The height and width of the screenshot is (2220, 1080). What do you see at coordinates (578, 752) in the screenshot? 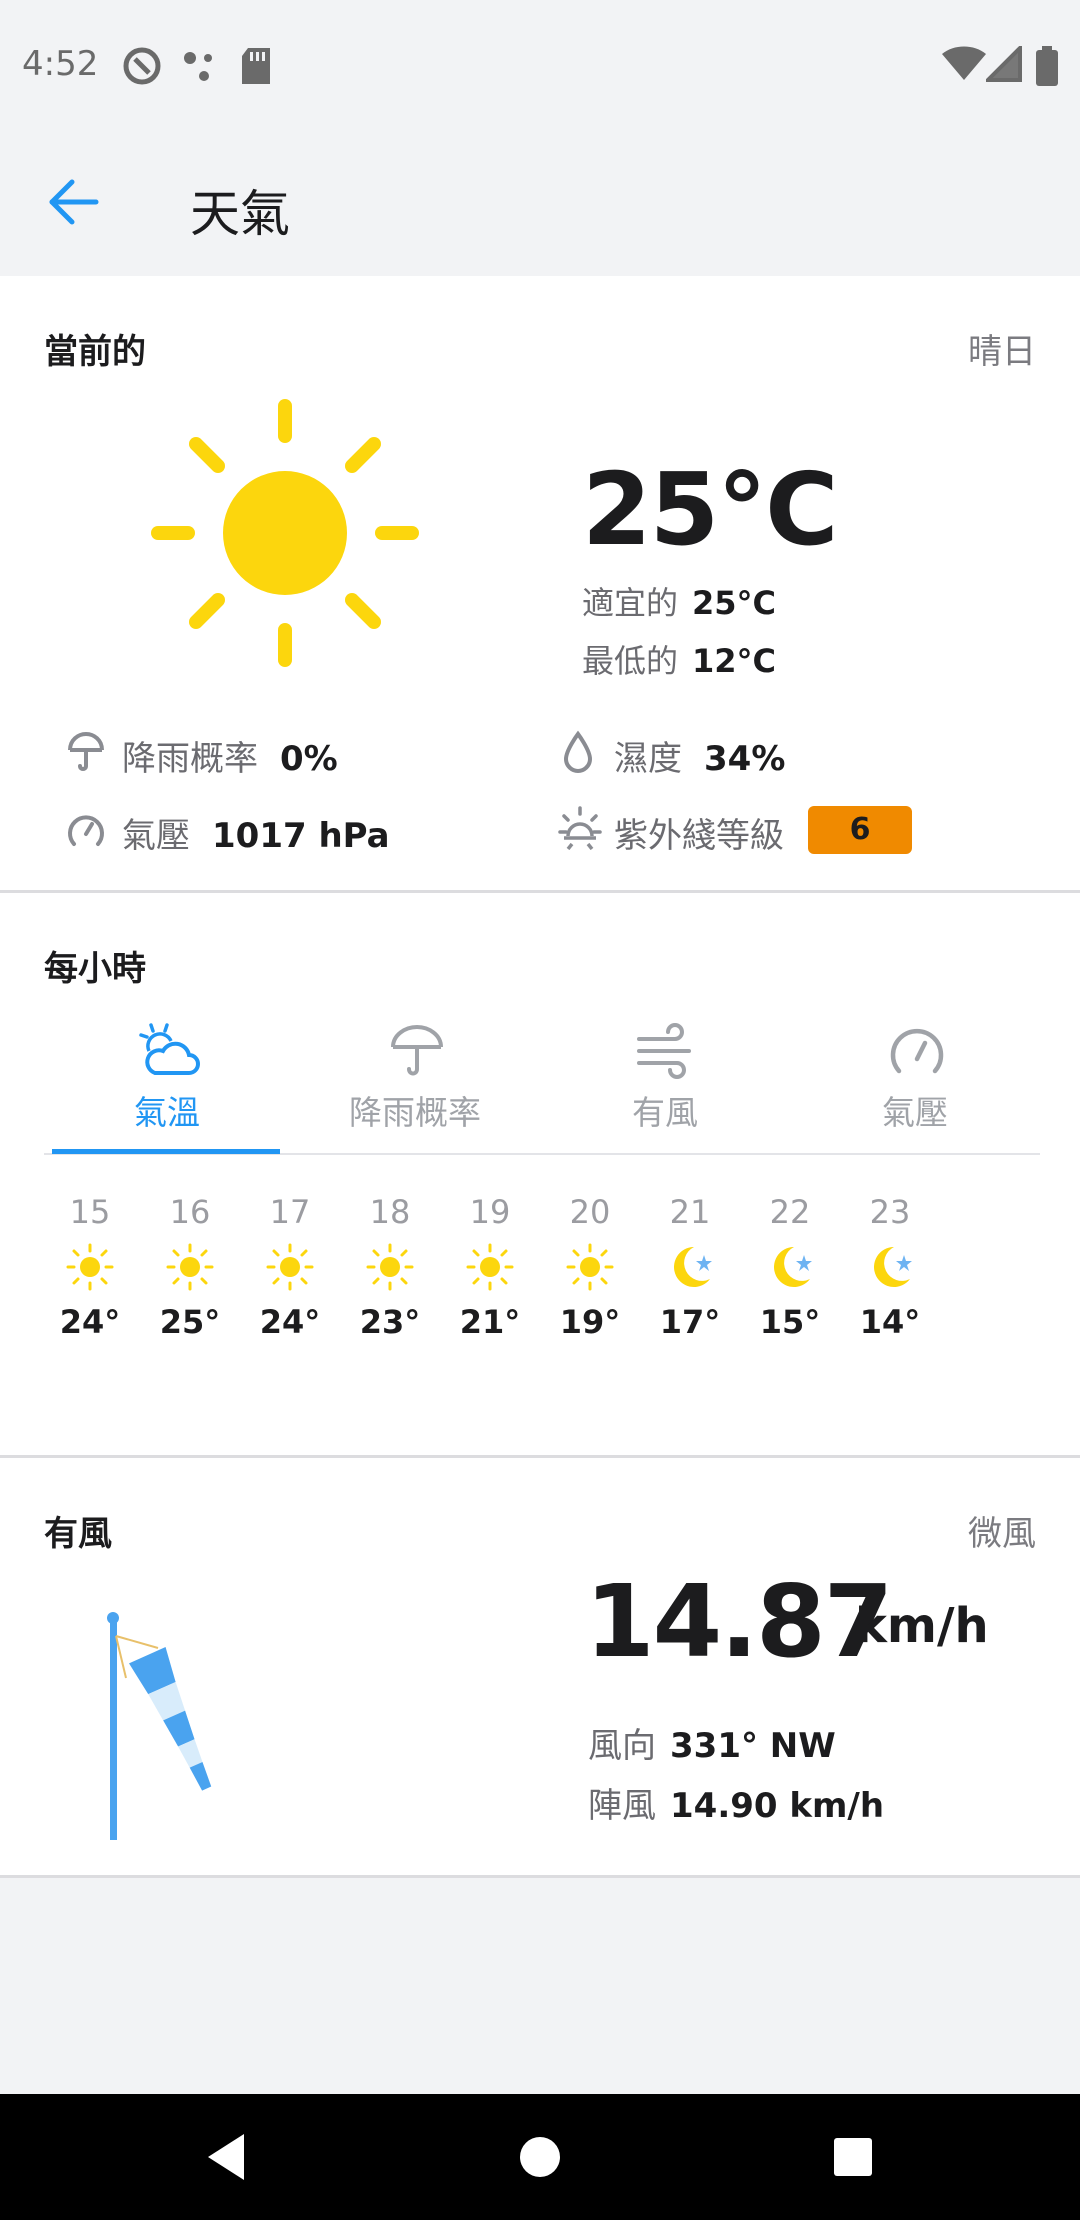
I see `water-drop-icon` at bounding box center [578, 752].